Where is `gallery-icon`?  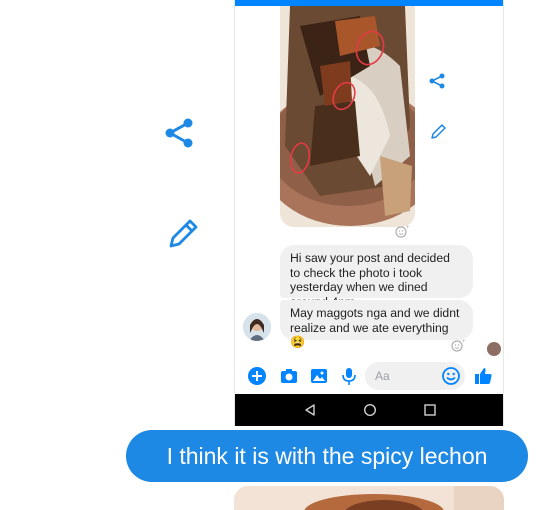 gallery-icon is located at coordinates (319, 376).